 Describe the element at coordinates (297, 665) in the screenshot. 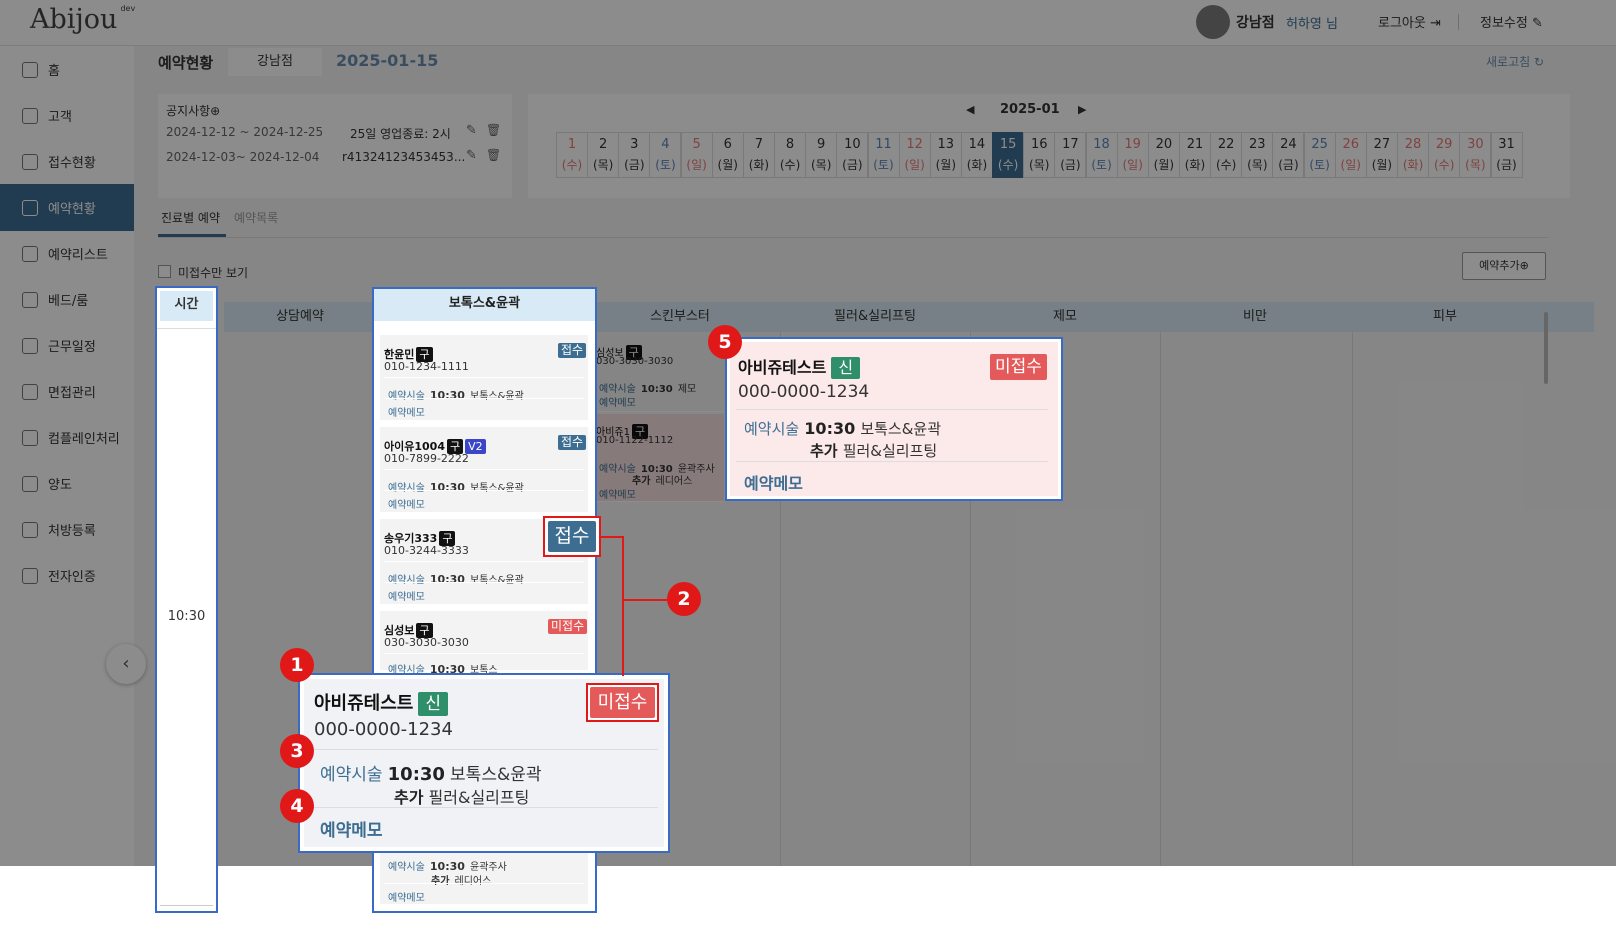

I see `annotation-marker-1: 1` at that location.